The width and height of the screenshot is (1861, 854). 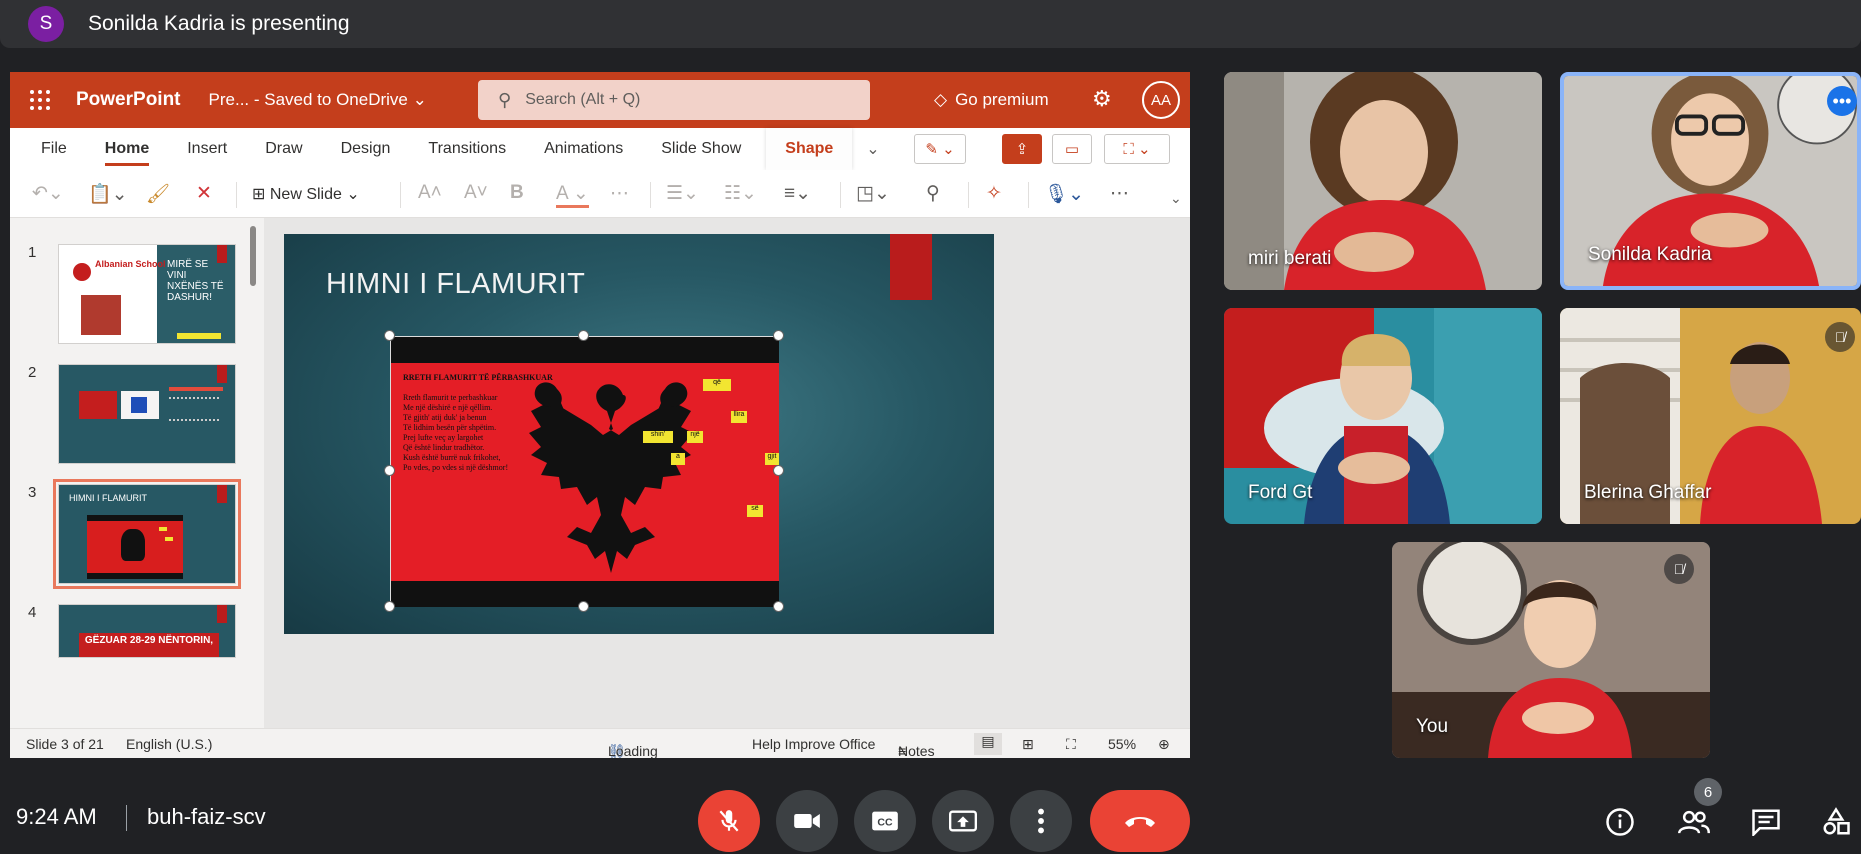 What do you see at coordinates (65, 744) in the screenshot?
I see `slide-count: Slide 3 of 21` at bounding box center [65, 744].